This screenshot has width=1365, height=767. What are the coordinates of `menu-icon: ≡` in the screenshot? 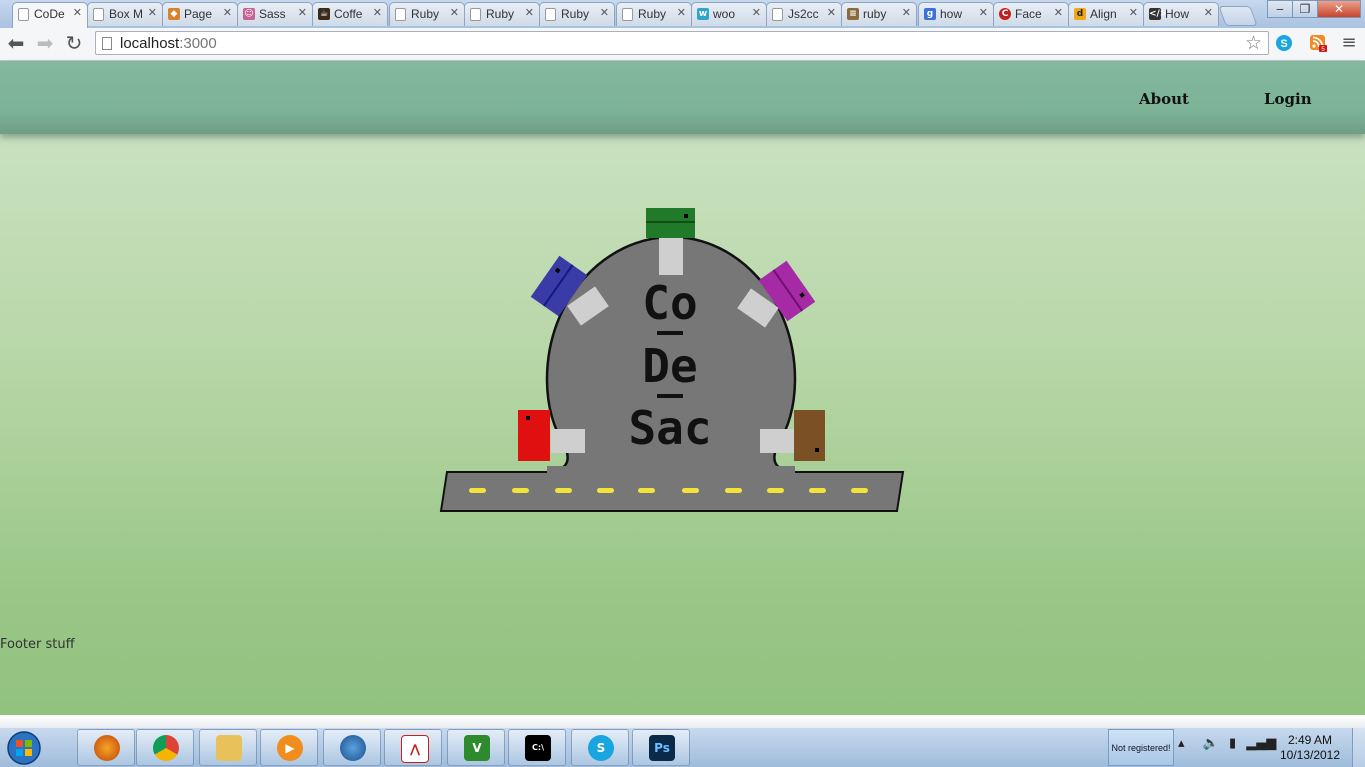 It's located at (1349, 43).